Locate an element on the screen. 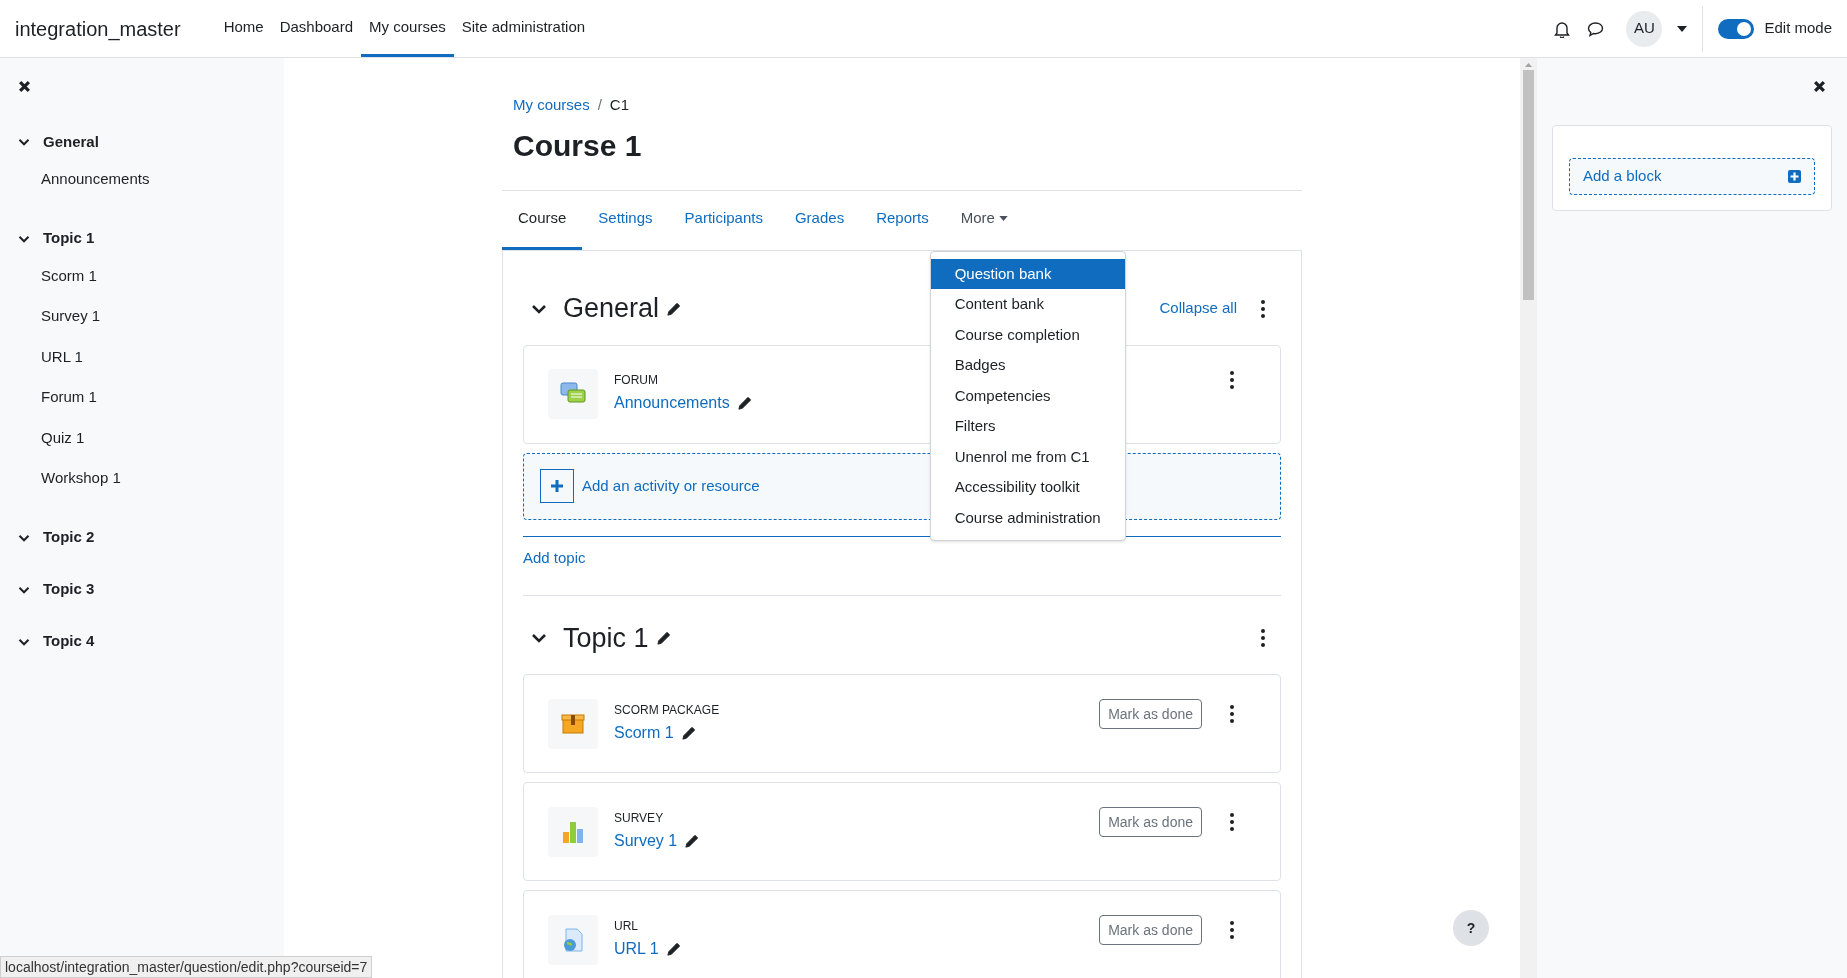 The height and width of the screenshot is (978, 1847). activity-type: URL is located at coordinates (626, 926).